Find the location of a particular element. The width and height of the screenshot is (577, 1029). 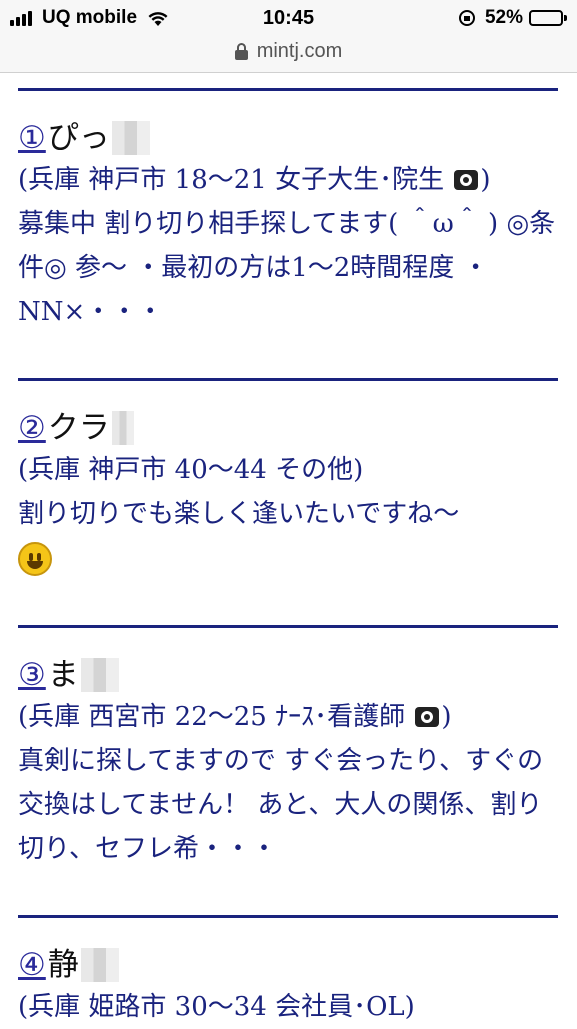

post-title: ② クラ is located at coordinates (290, 428).